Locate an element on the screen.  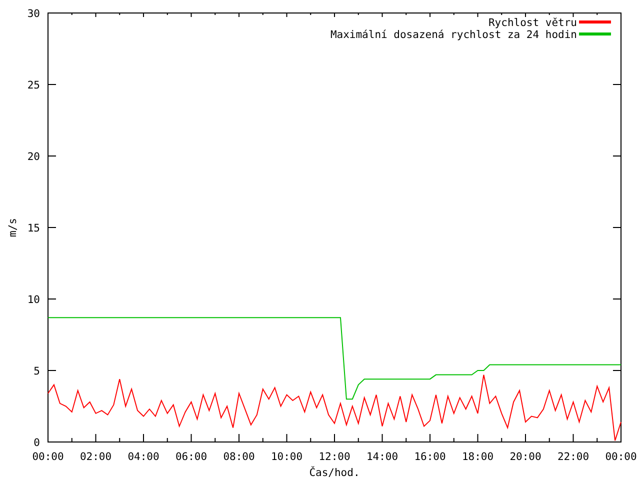
axis-tick-label: 30 is located at coordinates (33, 14).